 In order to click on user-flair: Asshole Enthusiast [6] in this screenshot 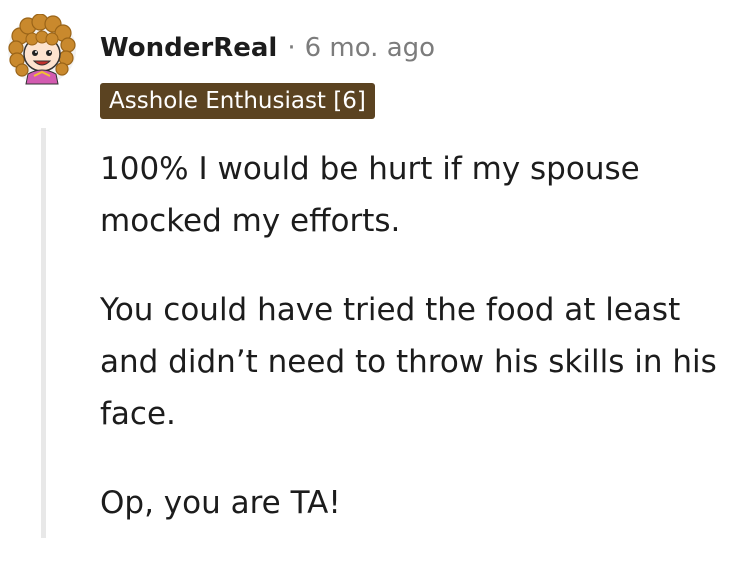, I will do `click(237, 101)`.